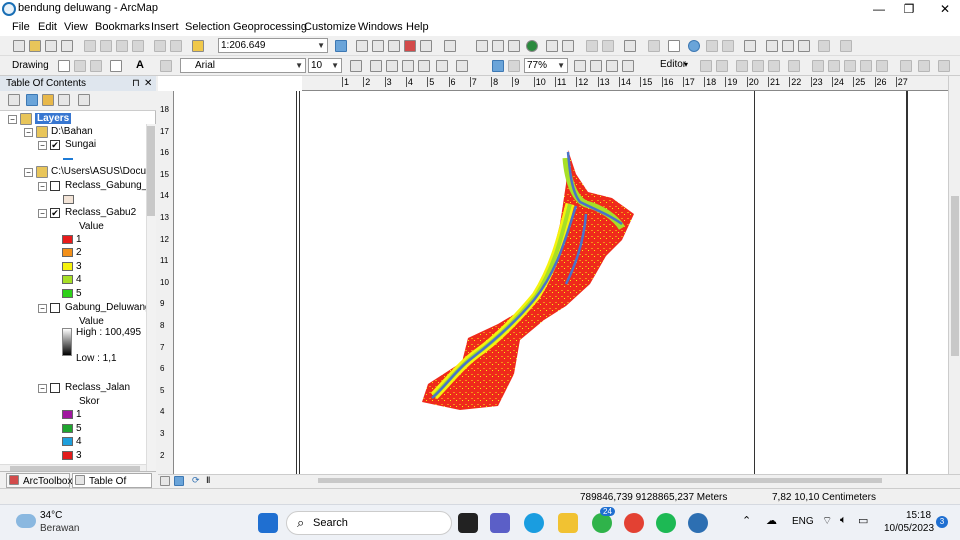  What do you see at coordinates (944, 66) in the screenshot?
I see `create-features-icon` at bounding box center [944, 66].